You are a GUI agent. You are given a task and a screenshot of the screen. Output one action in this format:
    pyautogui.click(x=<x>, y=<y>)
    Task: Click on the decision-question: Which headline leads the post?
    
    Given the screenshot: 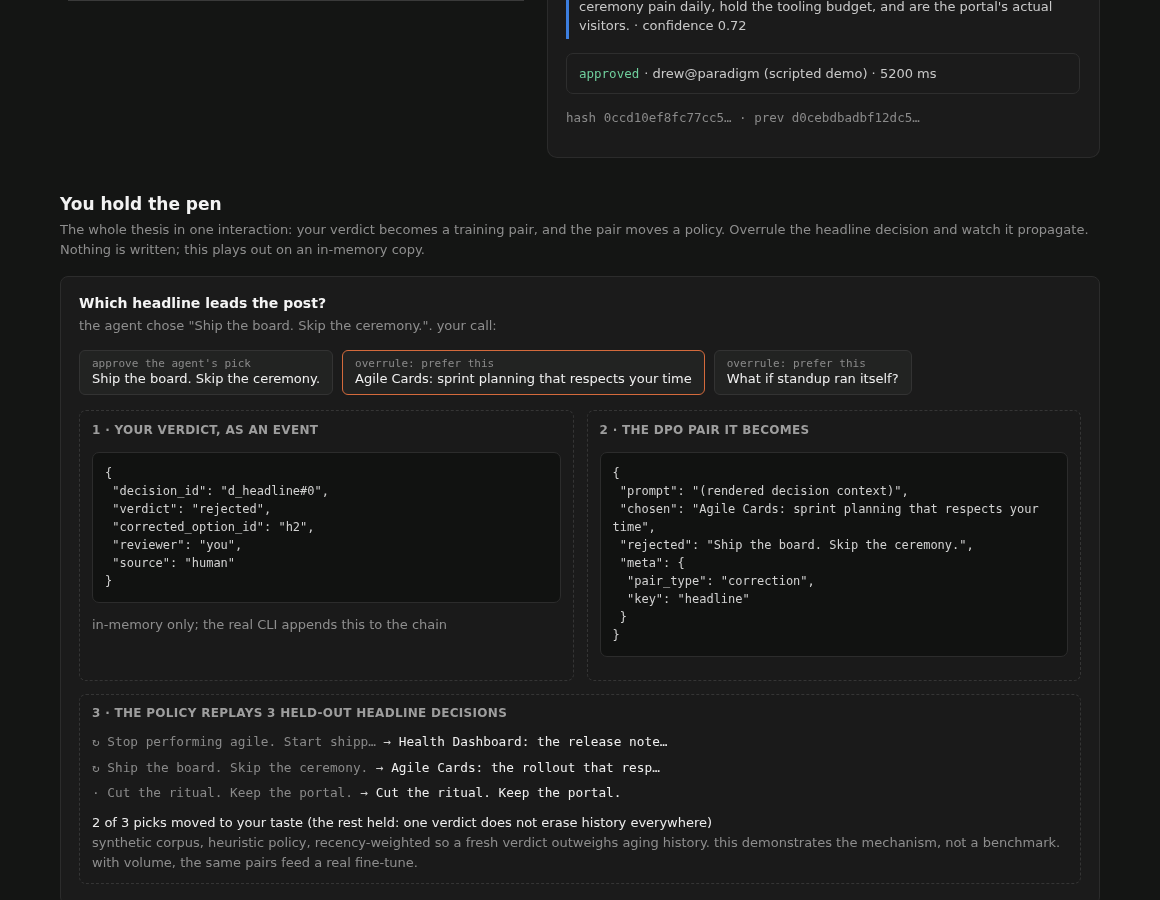 What is the action you would take?
    pyautogui.click(x=203, y=303)
    